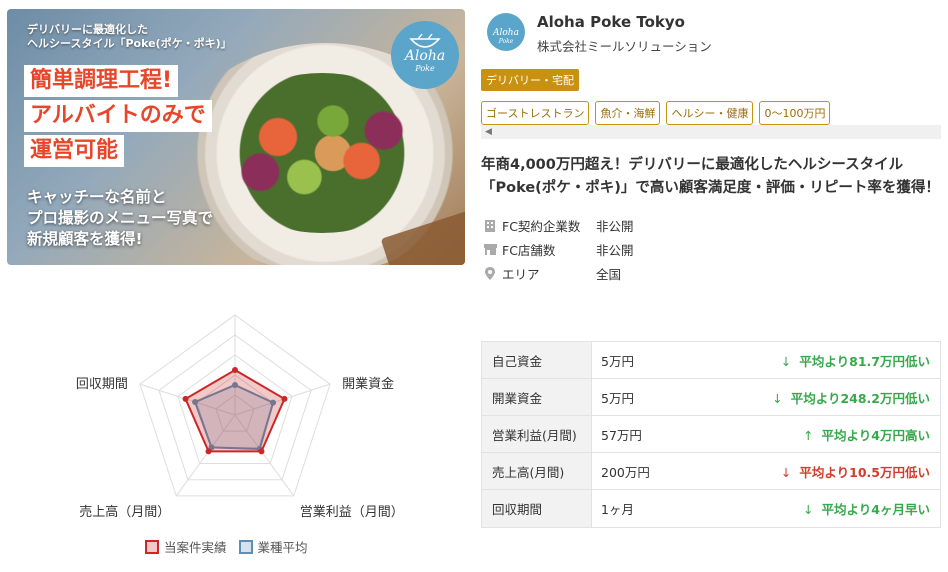  I want to click on hero-headline-line: 運営可能, so click(74, 151).